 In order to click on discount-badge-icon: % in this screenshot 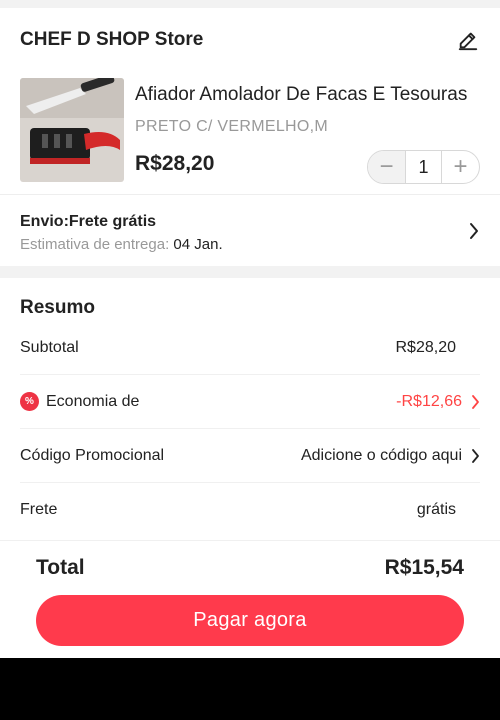, I will do `click(29, 401)`.